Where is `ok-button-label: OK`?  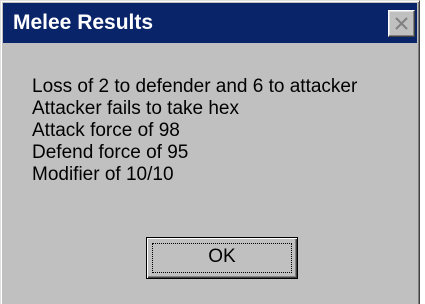
ok-button-label: OK is located at coordinates (222, 256).